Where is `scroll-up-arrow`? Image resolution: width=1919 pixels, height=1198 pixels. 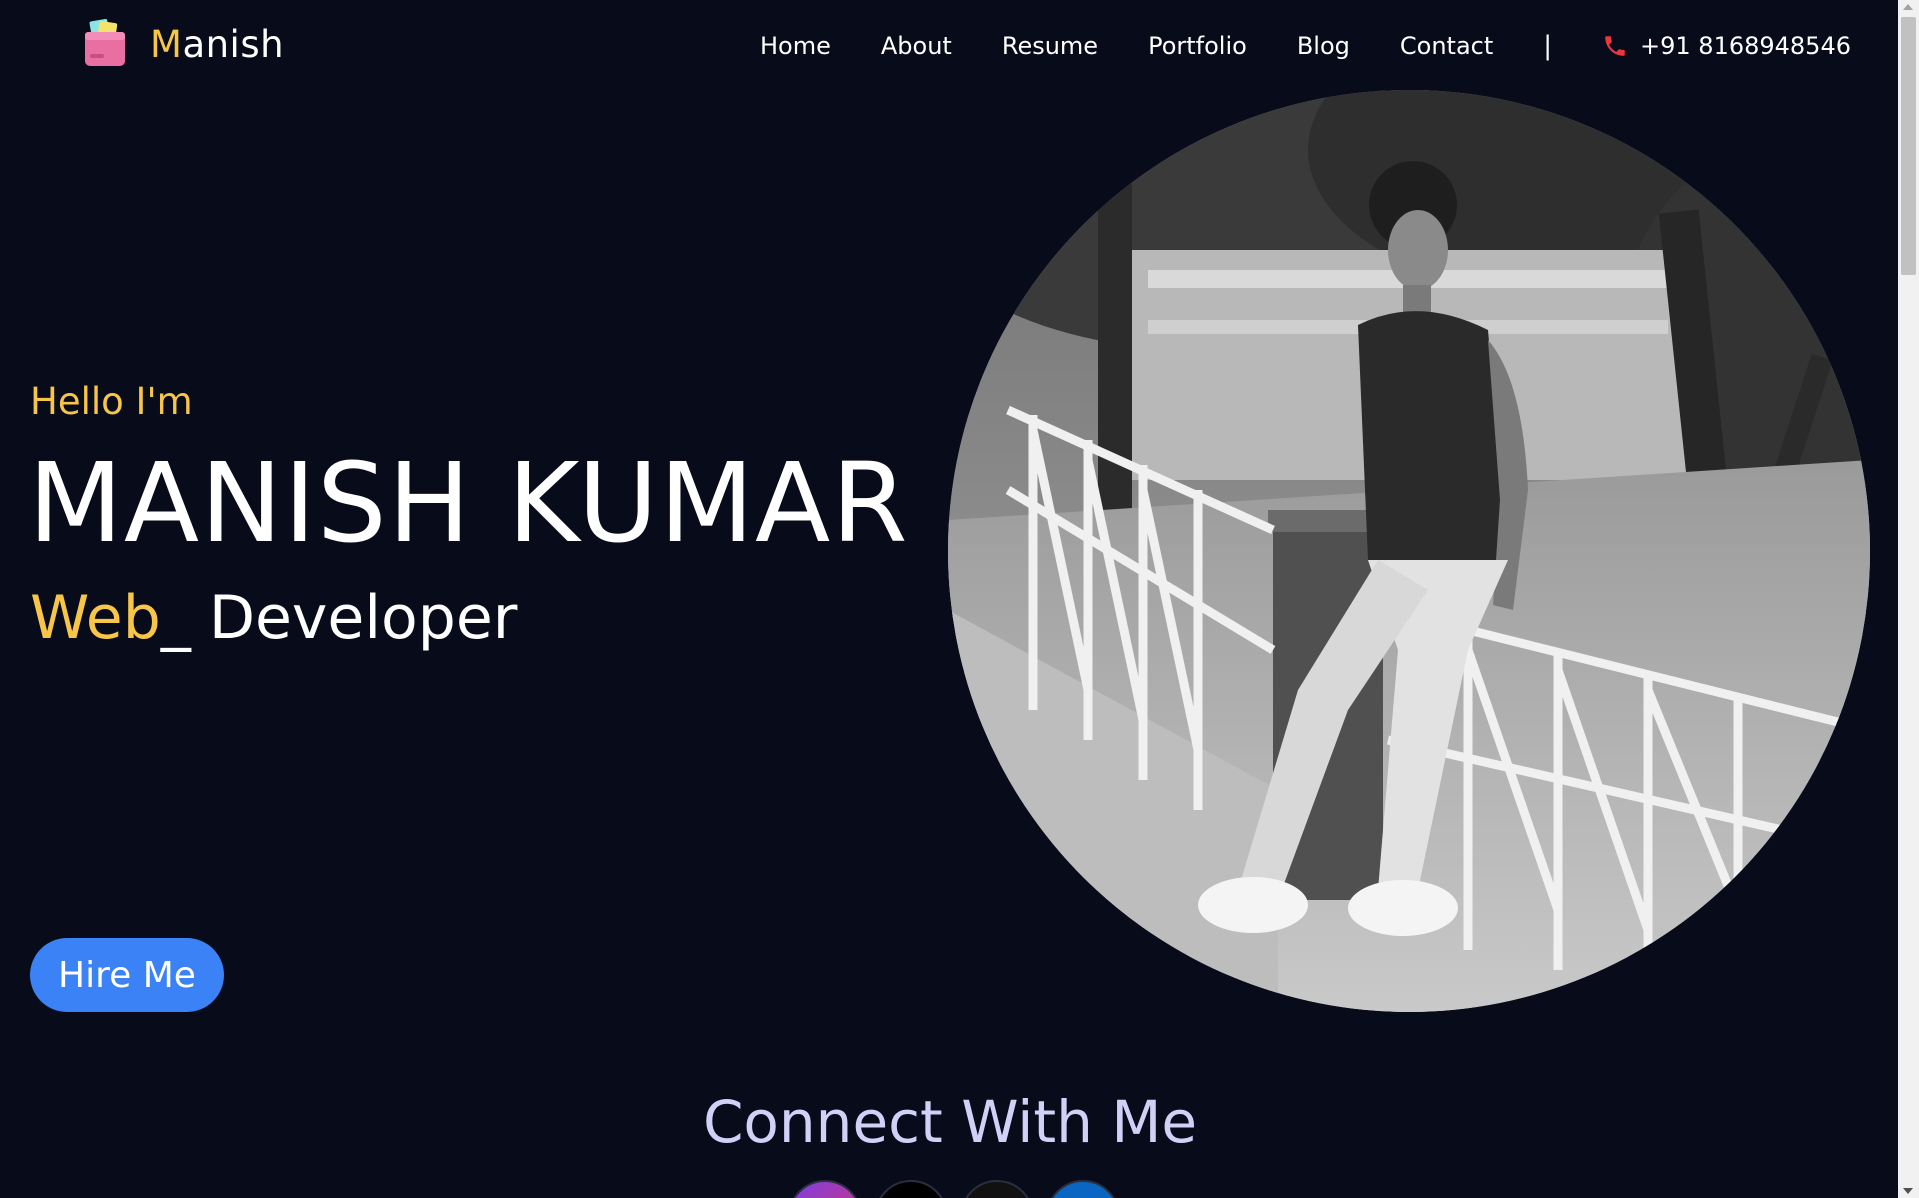
scroll-up-arrow is located at coordinates (1908, 7).